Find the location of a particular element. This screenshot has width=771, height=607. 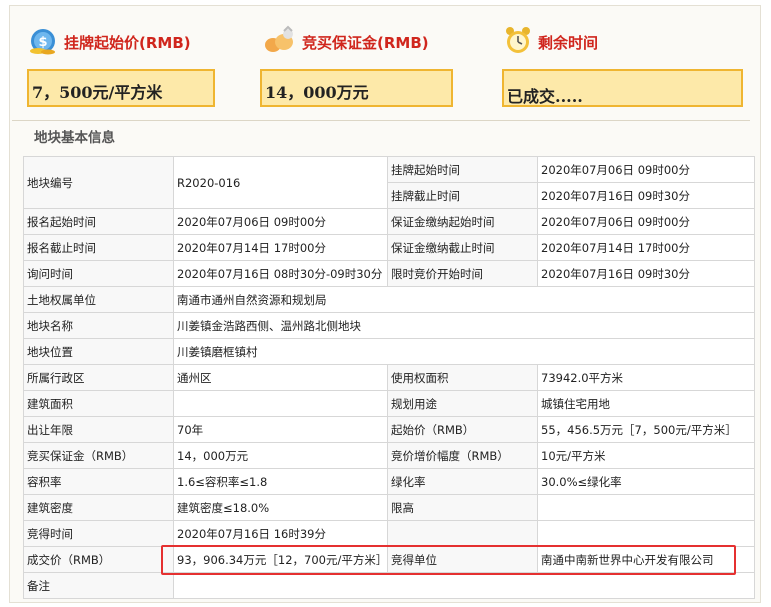

parcel-no-value: R2020-016 is located at coordinates (280, 182).